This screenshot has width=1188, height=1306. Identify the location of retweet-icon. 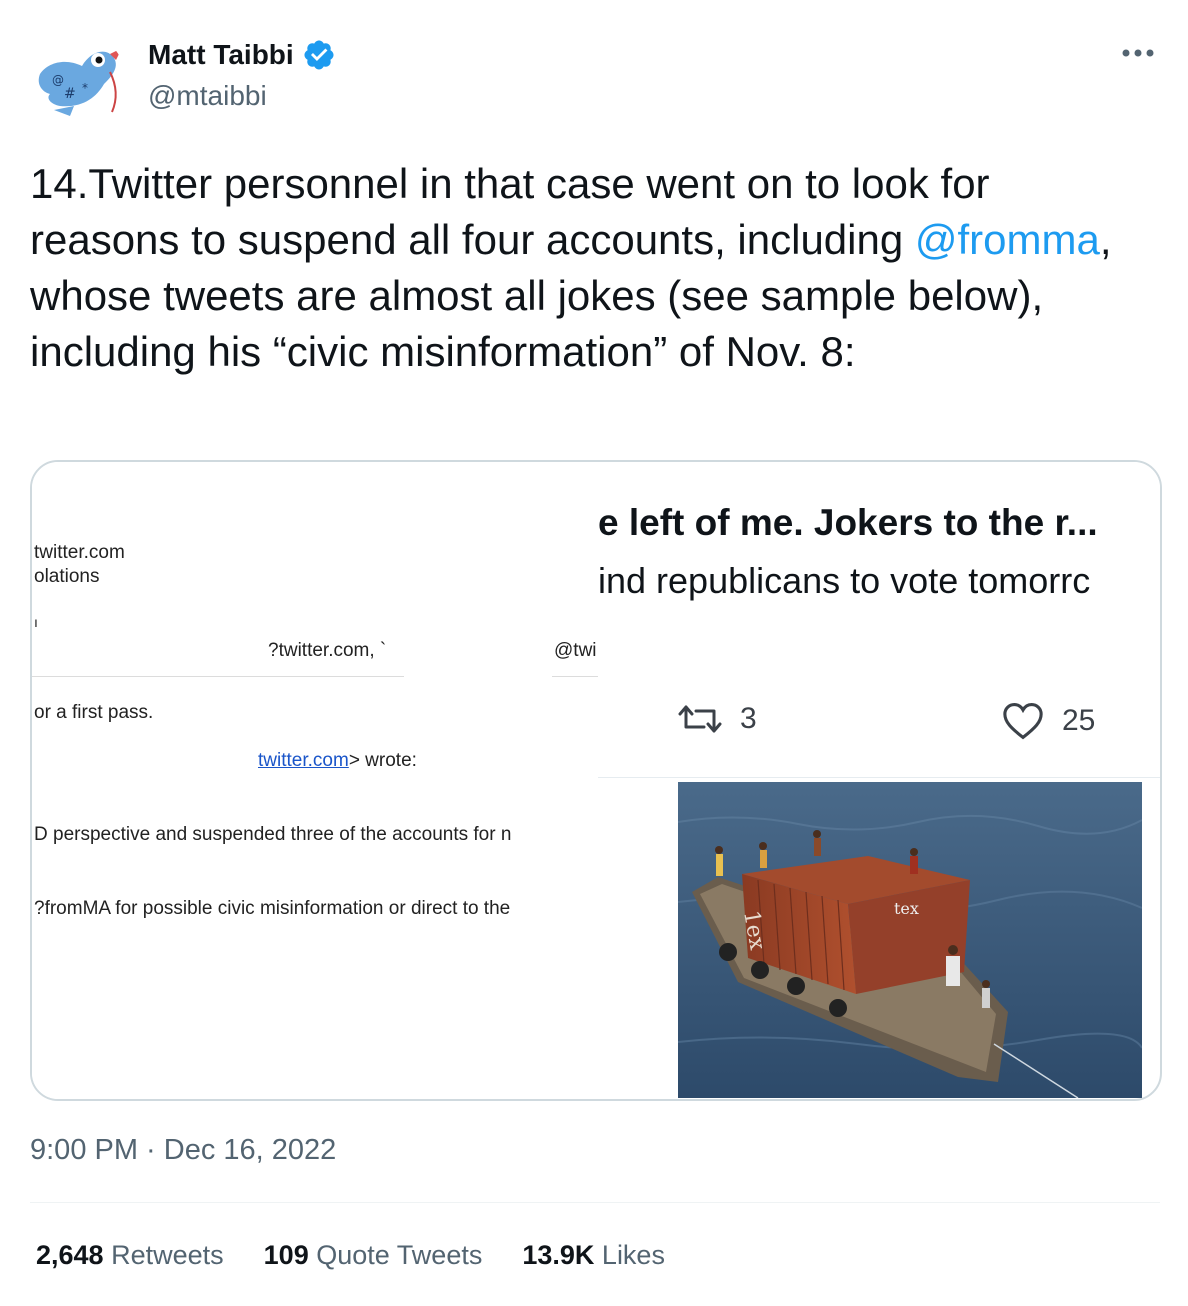
(700, 719).